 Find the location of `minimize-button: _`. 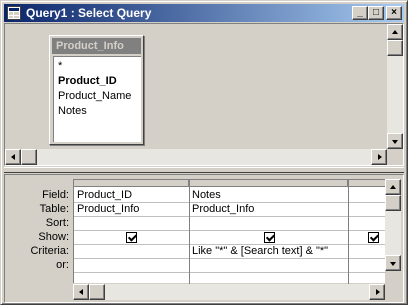

minimize-button: _ is located at coordinates (360, 13).